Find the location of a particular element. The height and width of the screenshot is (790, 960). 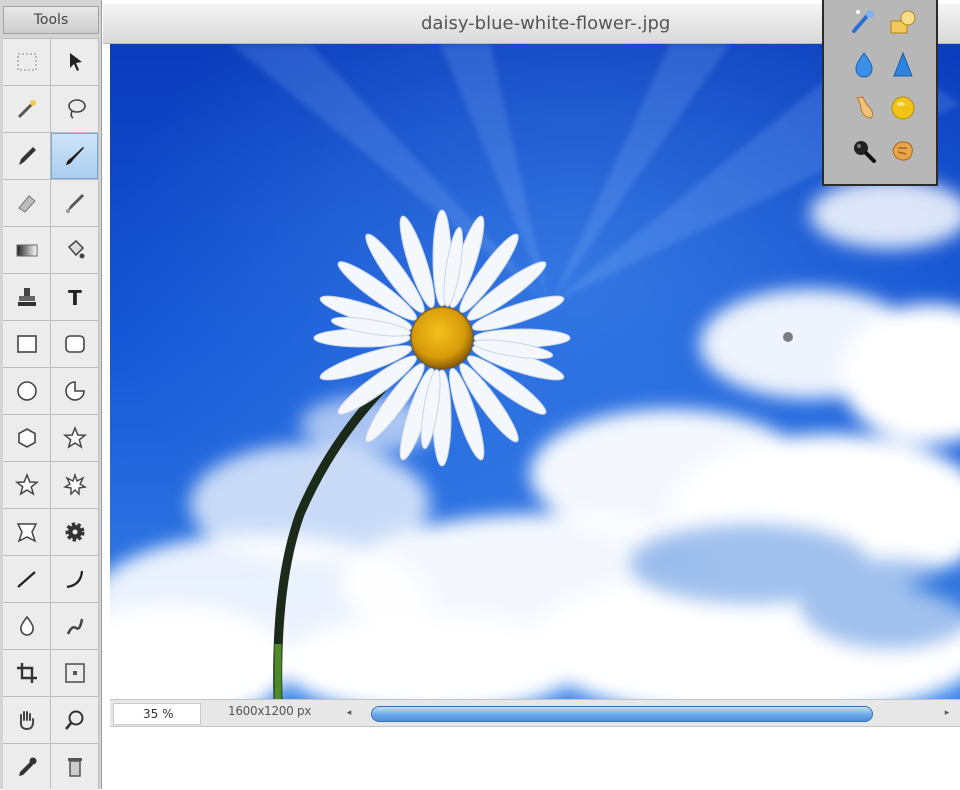

gear-shape-tool is located at coordinates (74, 532).